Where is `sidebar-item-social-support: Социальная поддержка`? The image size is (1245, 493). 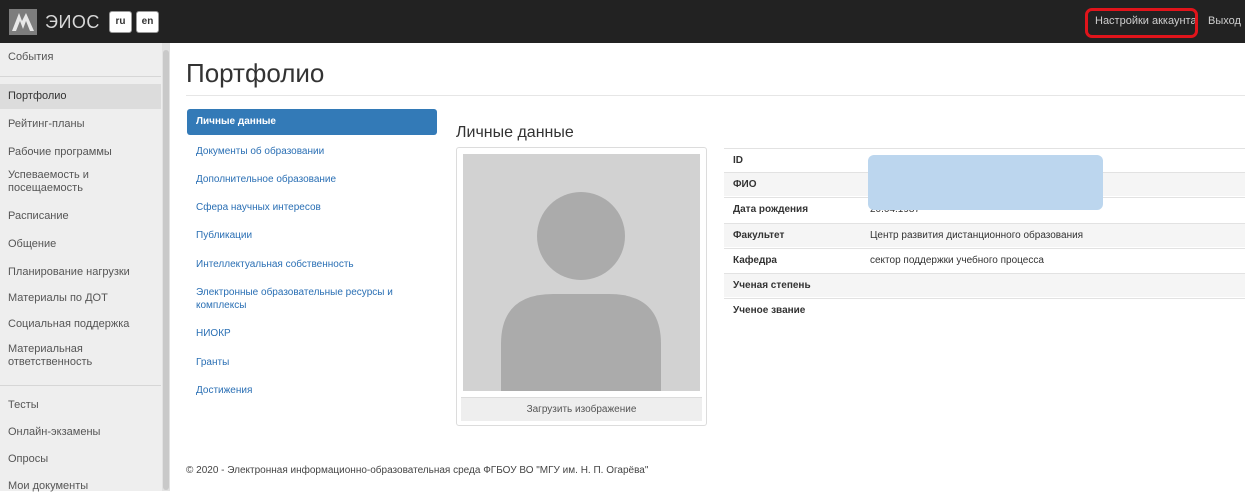
sidebar-item-social-support: Социальная поддержка is located at coordinates (80, 324).